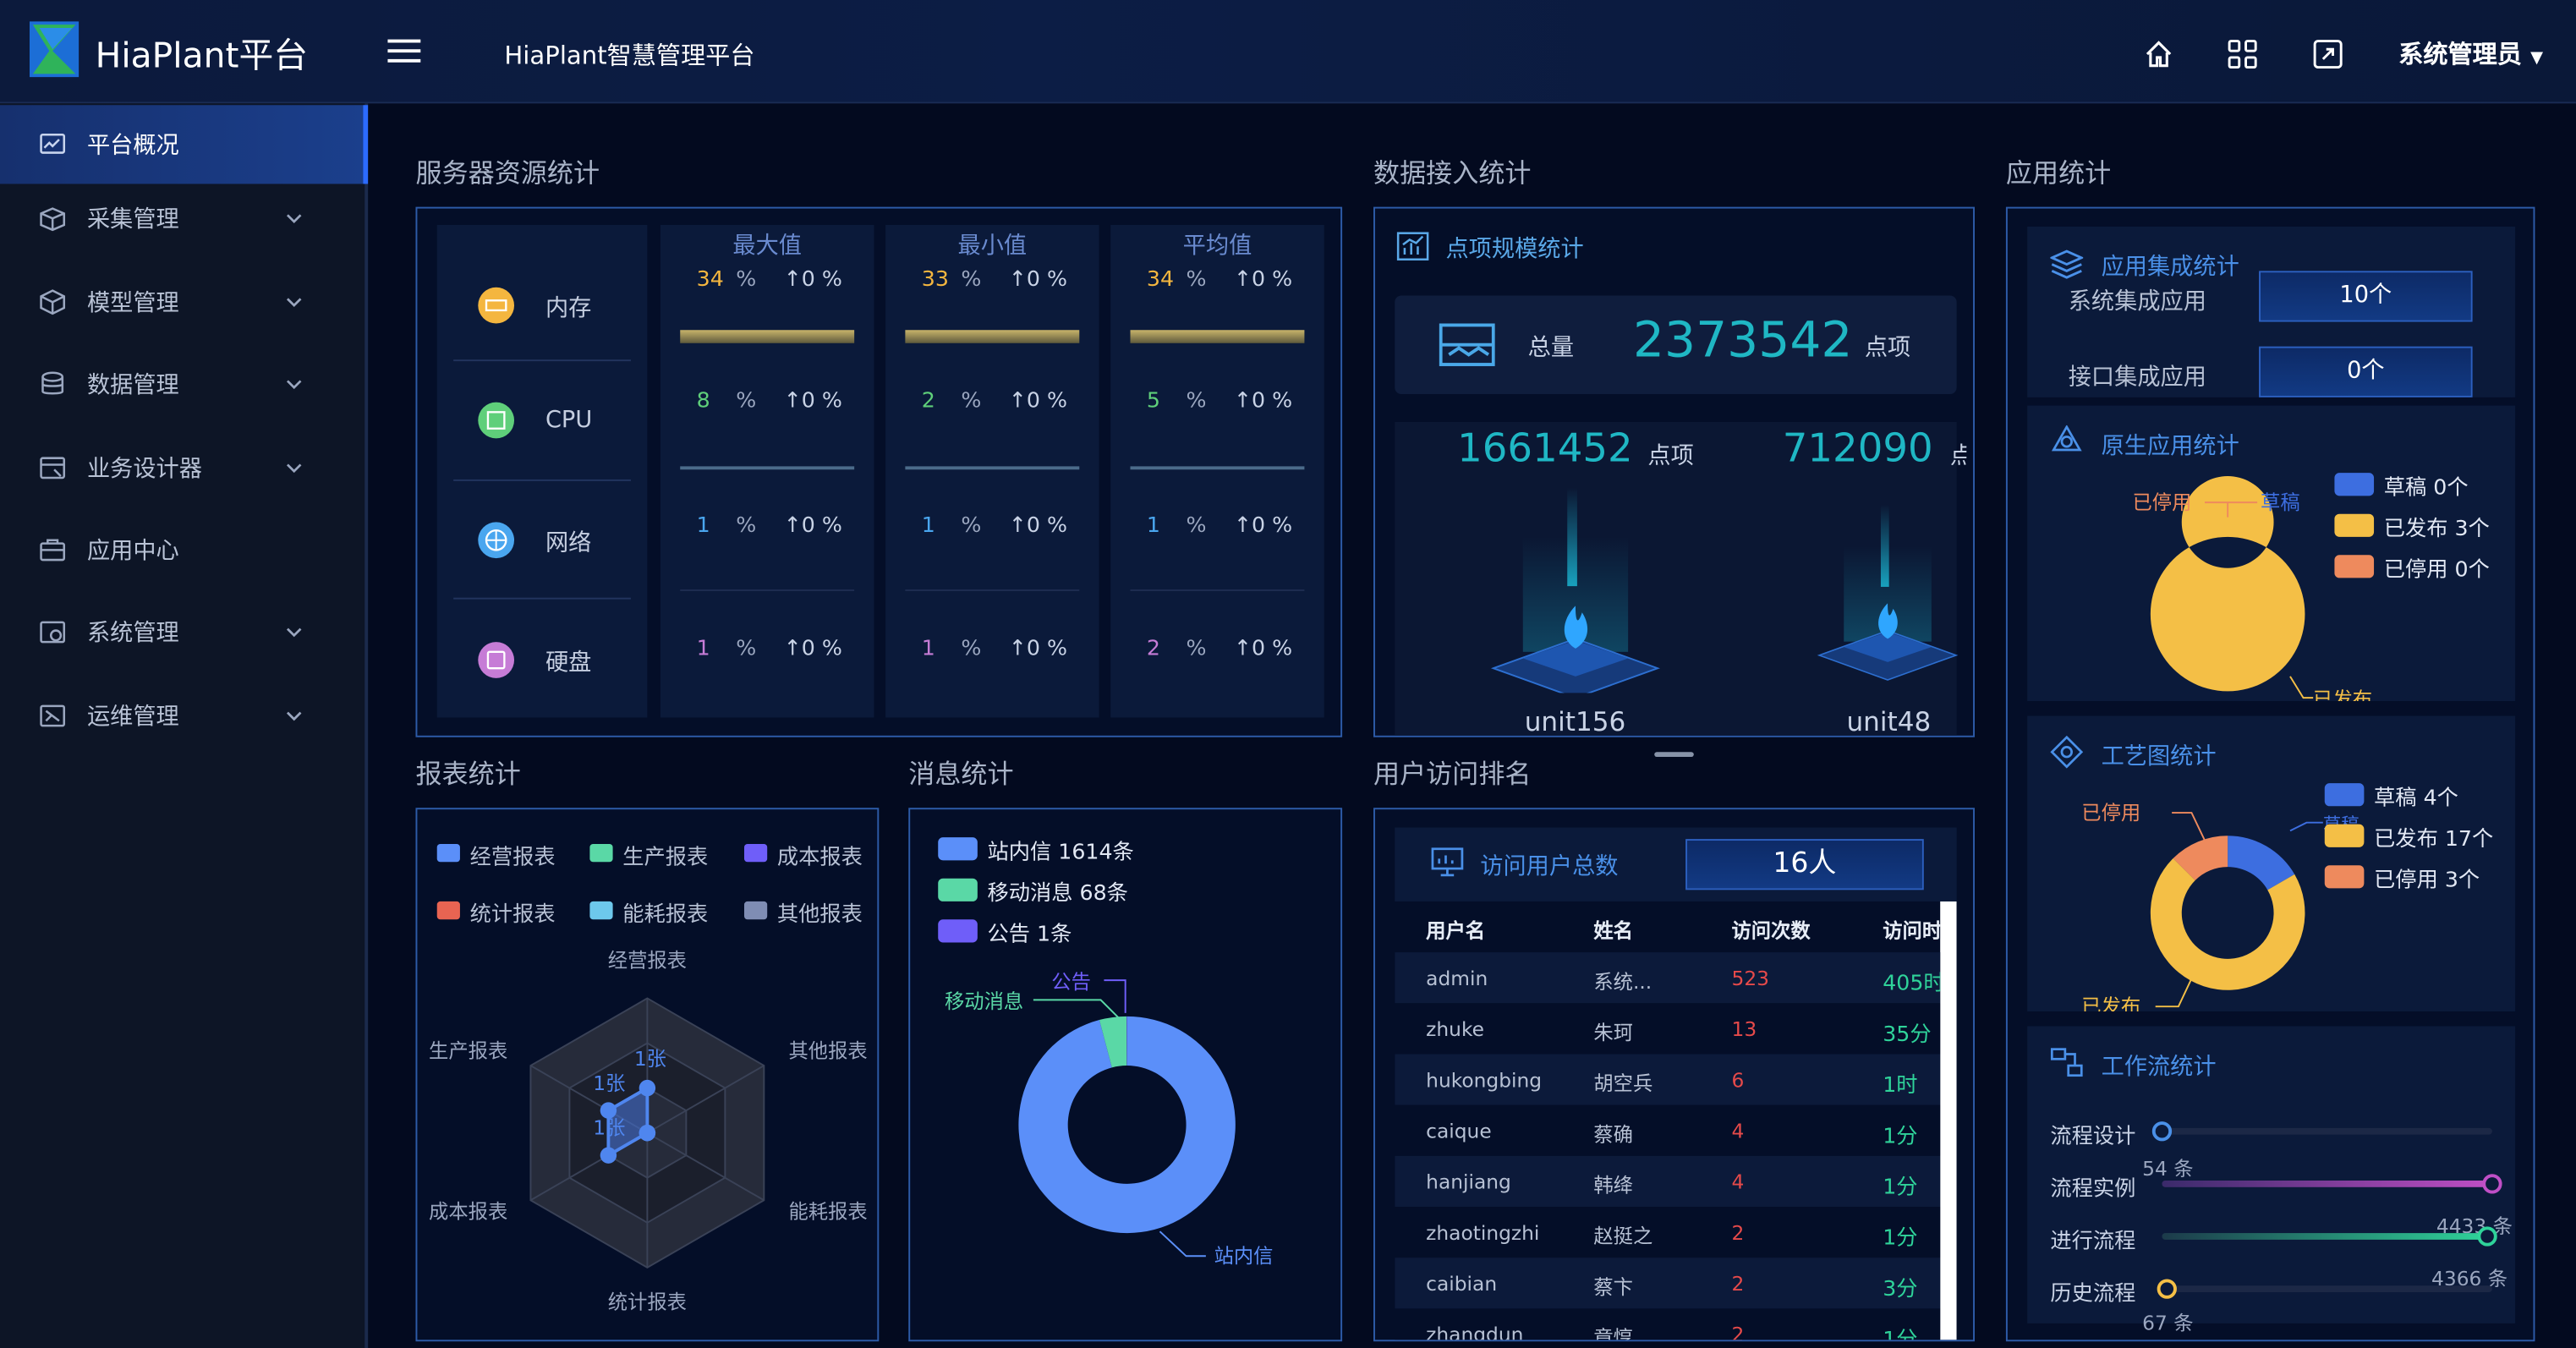 This screenshot has width=2576, height=1348. Describe the element at coordinates (746, 650) in the screenshot. I see `percent-sign: %` at that location.